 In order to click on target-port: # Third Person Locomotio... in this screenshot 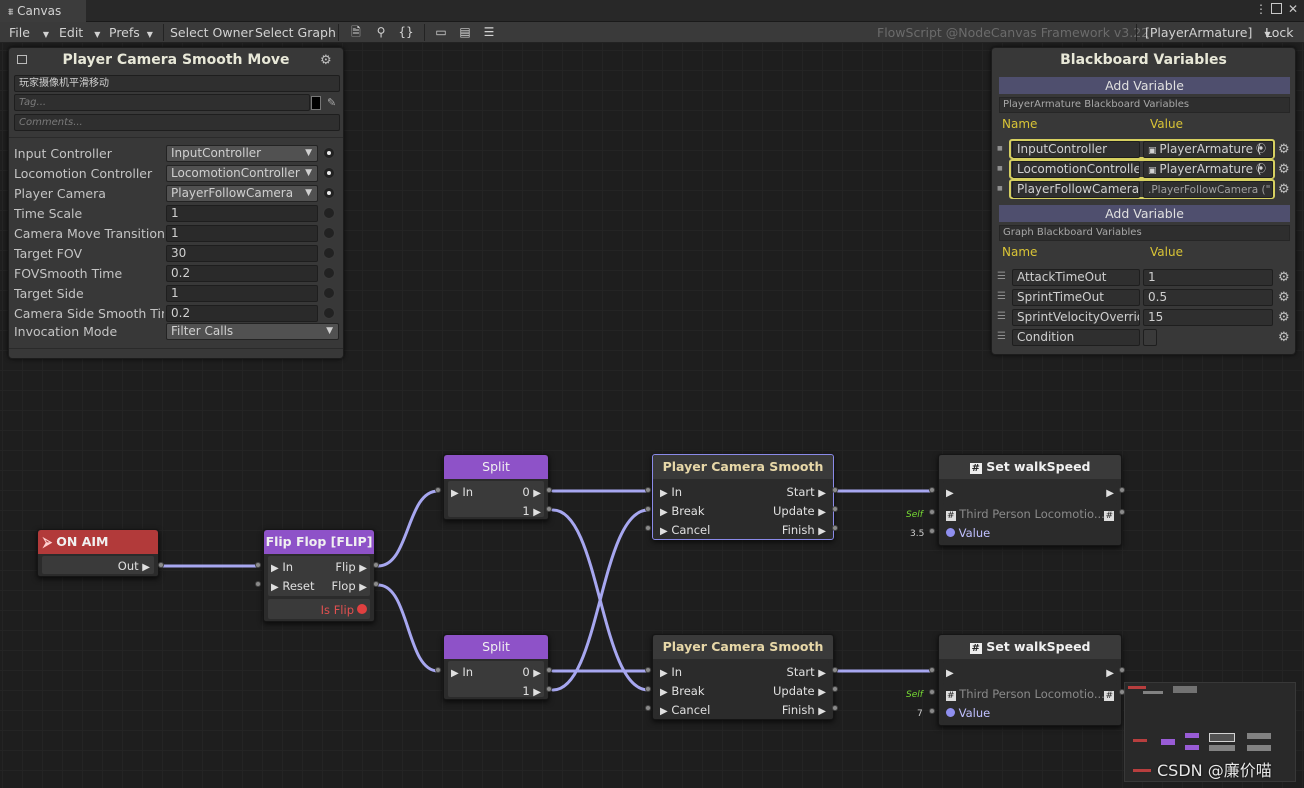, I will do `click(1025, 515)`.